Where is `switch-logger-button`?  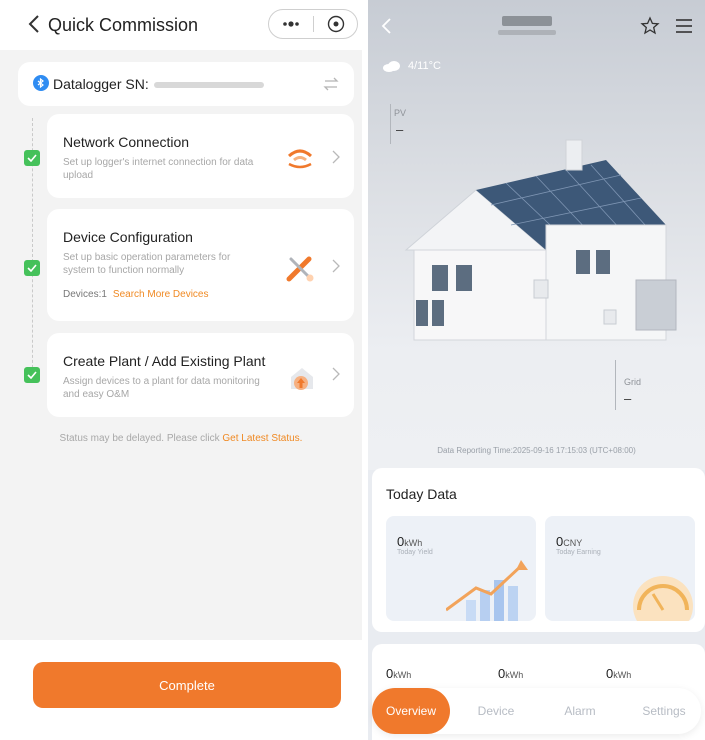 switch-logger-button is located at coordinates (331, 84).